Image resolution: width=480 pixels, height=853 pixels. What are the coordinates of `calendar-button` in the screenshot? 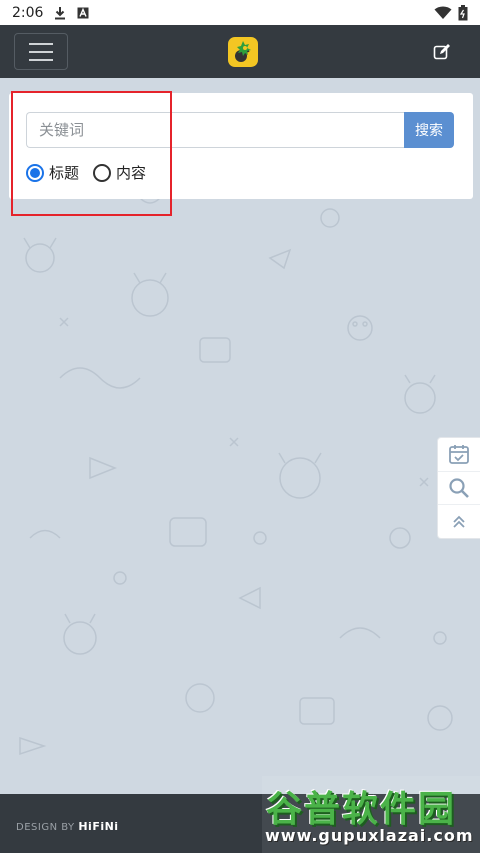 It's located at (459, 455).